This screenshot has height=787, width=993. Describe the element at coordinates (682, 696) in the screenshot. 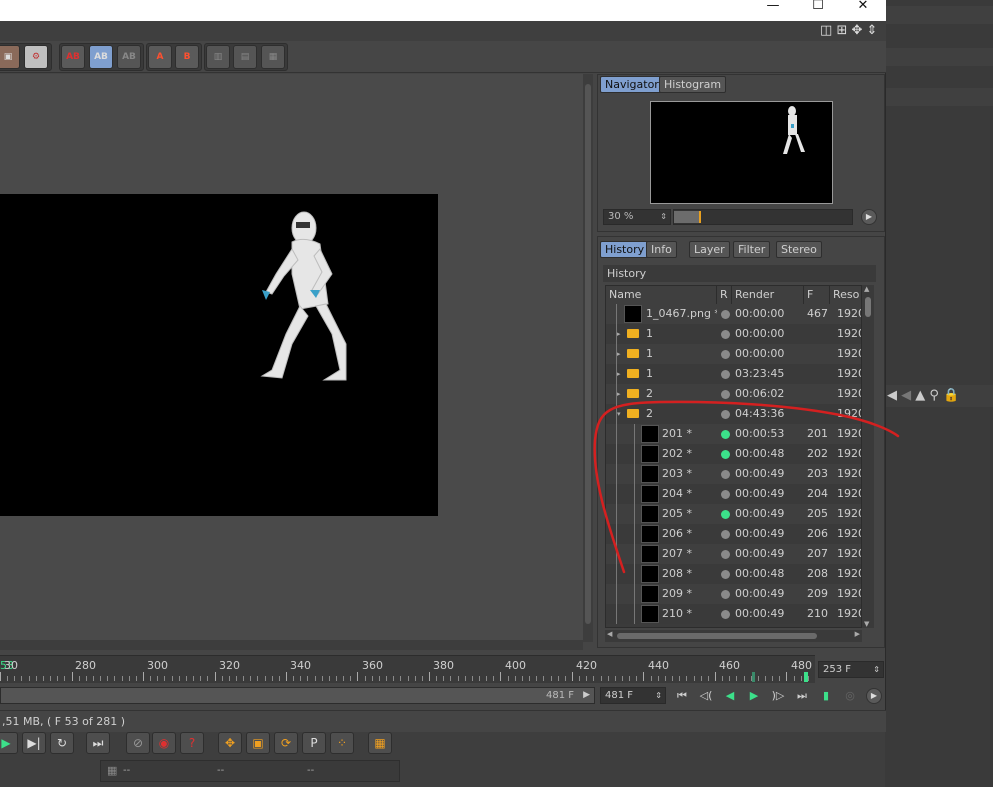

I see `go-to-start-icon: ⏮` at that location.